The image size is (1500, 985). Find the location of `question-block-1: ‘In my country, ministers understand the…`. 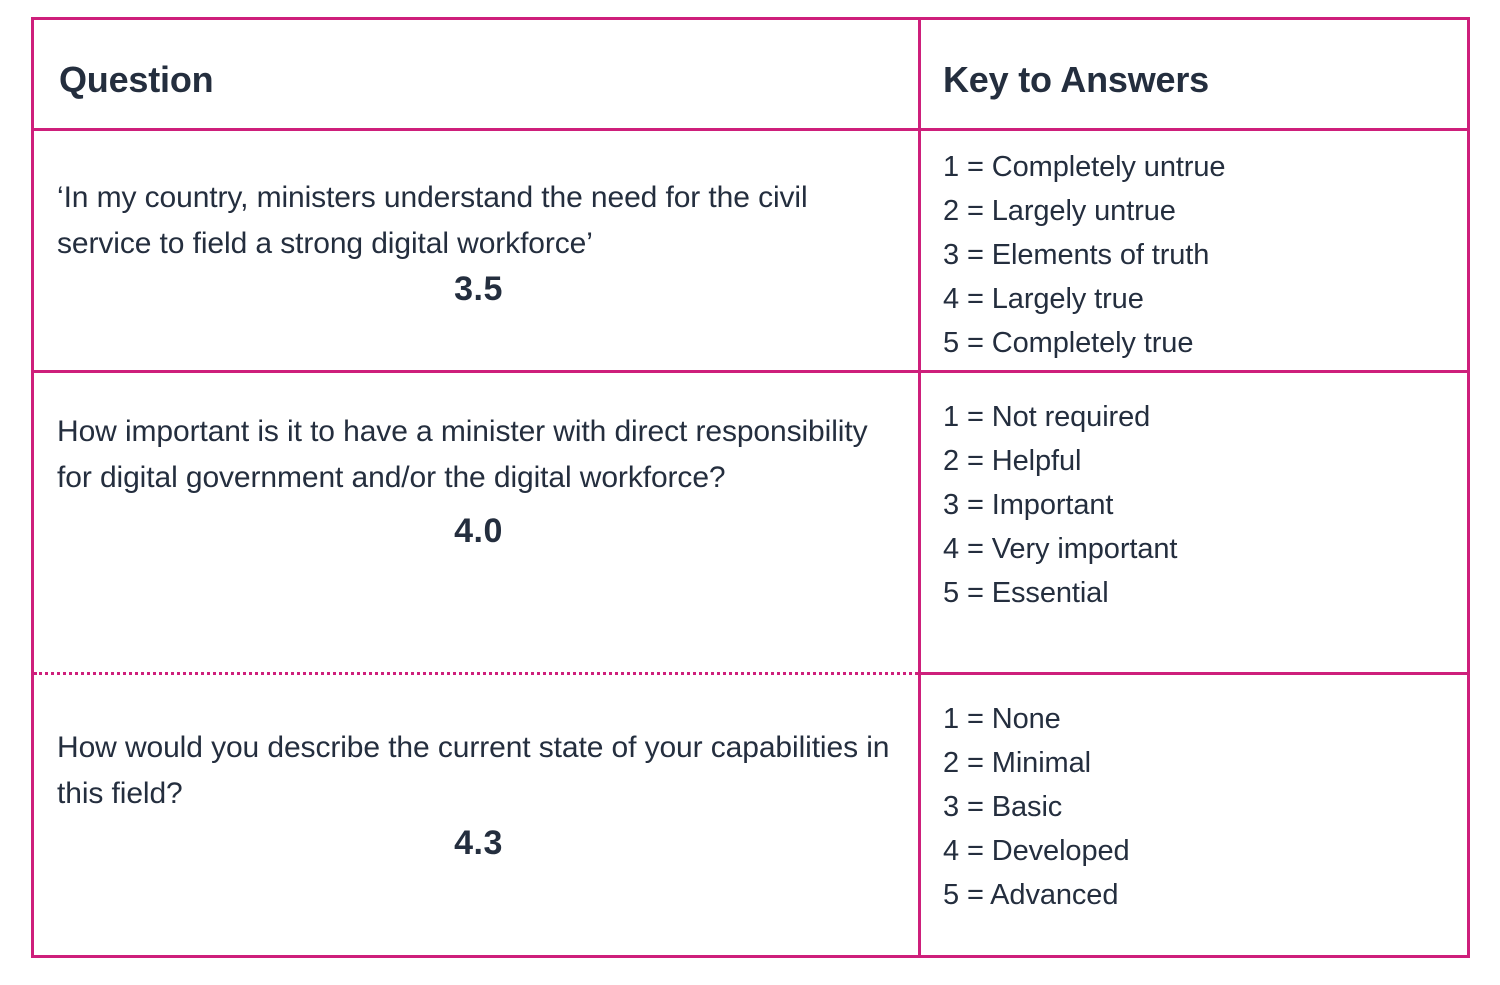

question-block-1: ‘In my country, ministers understand the… is located at coordinates (478, 242).